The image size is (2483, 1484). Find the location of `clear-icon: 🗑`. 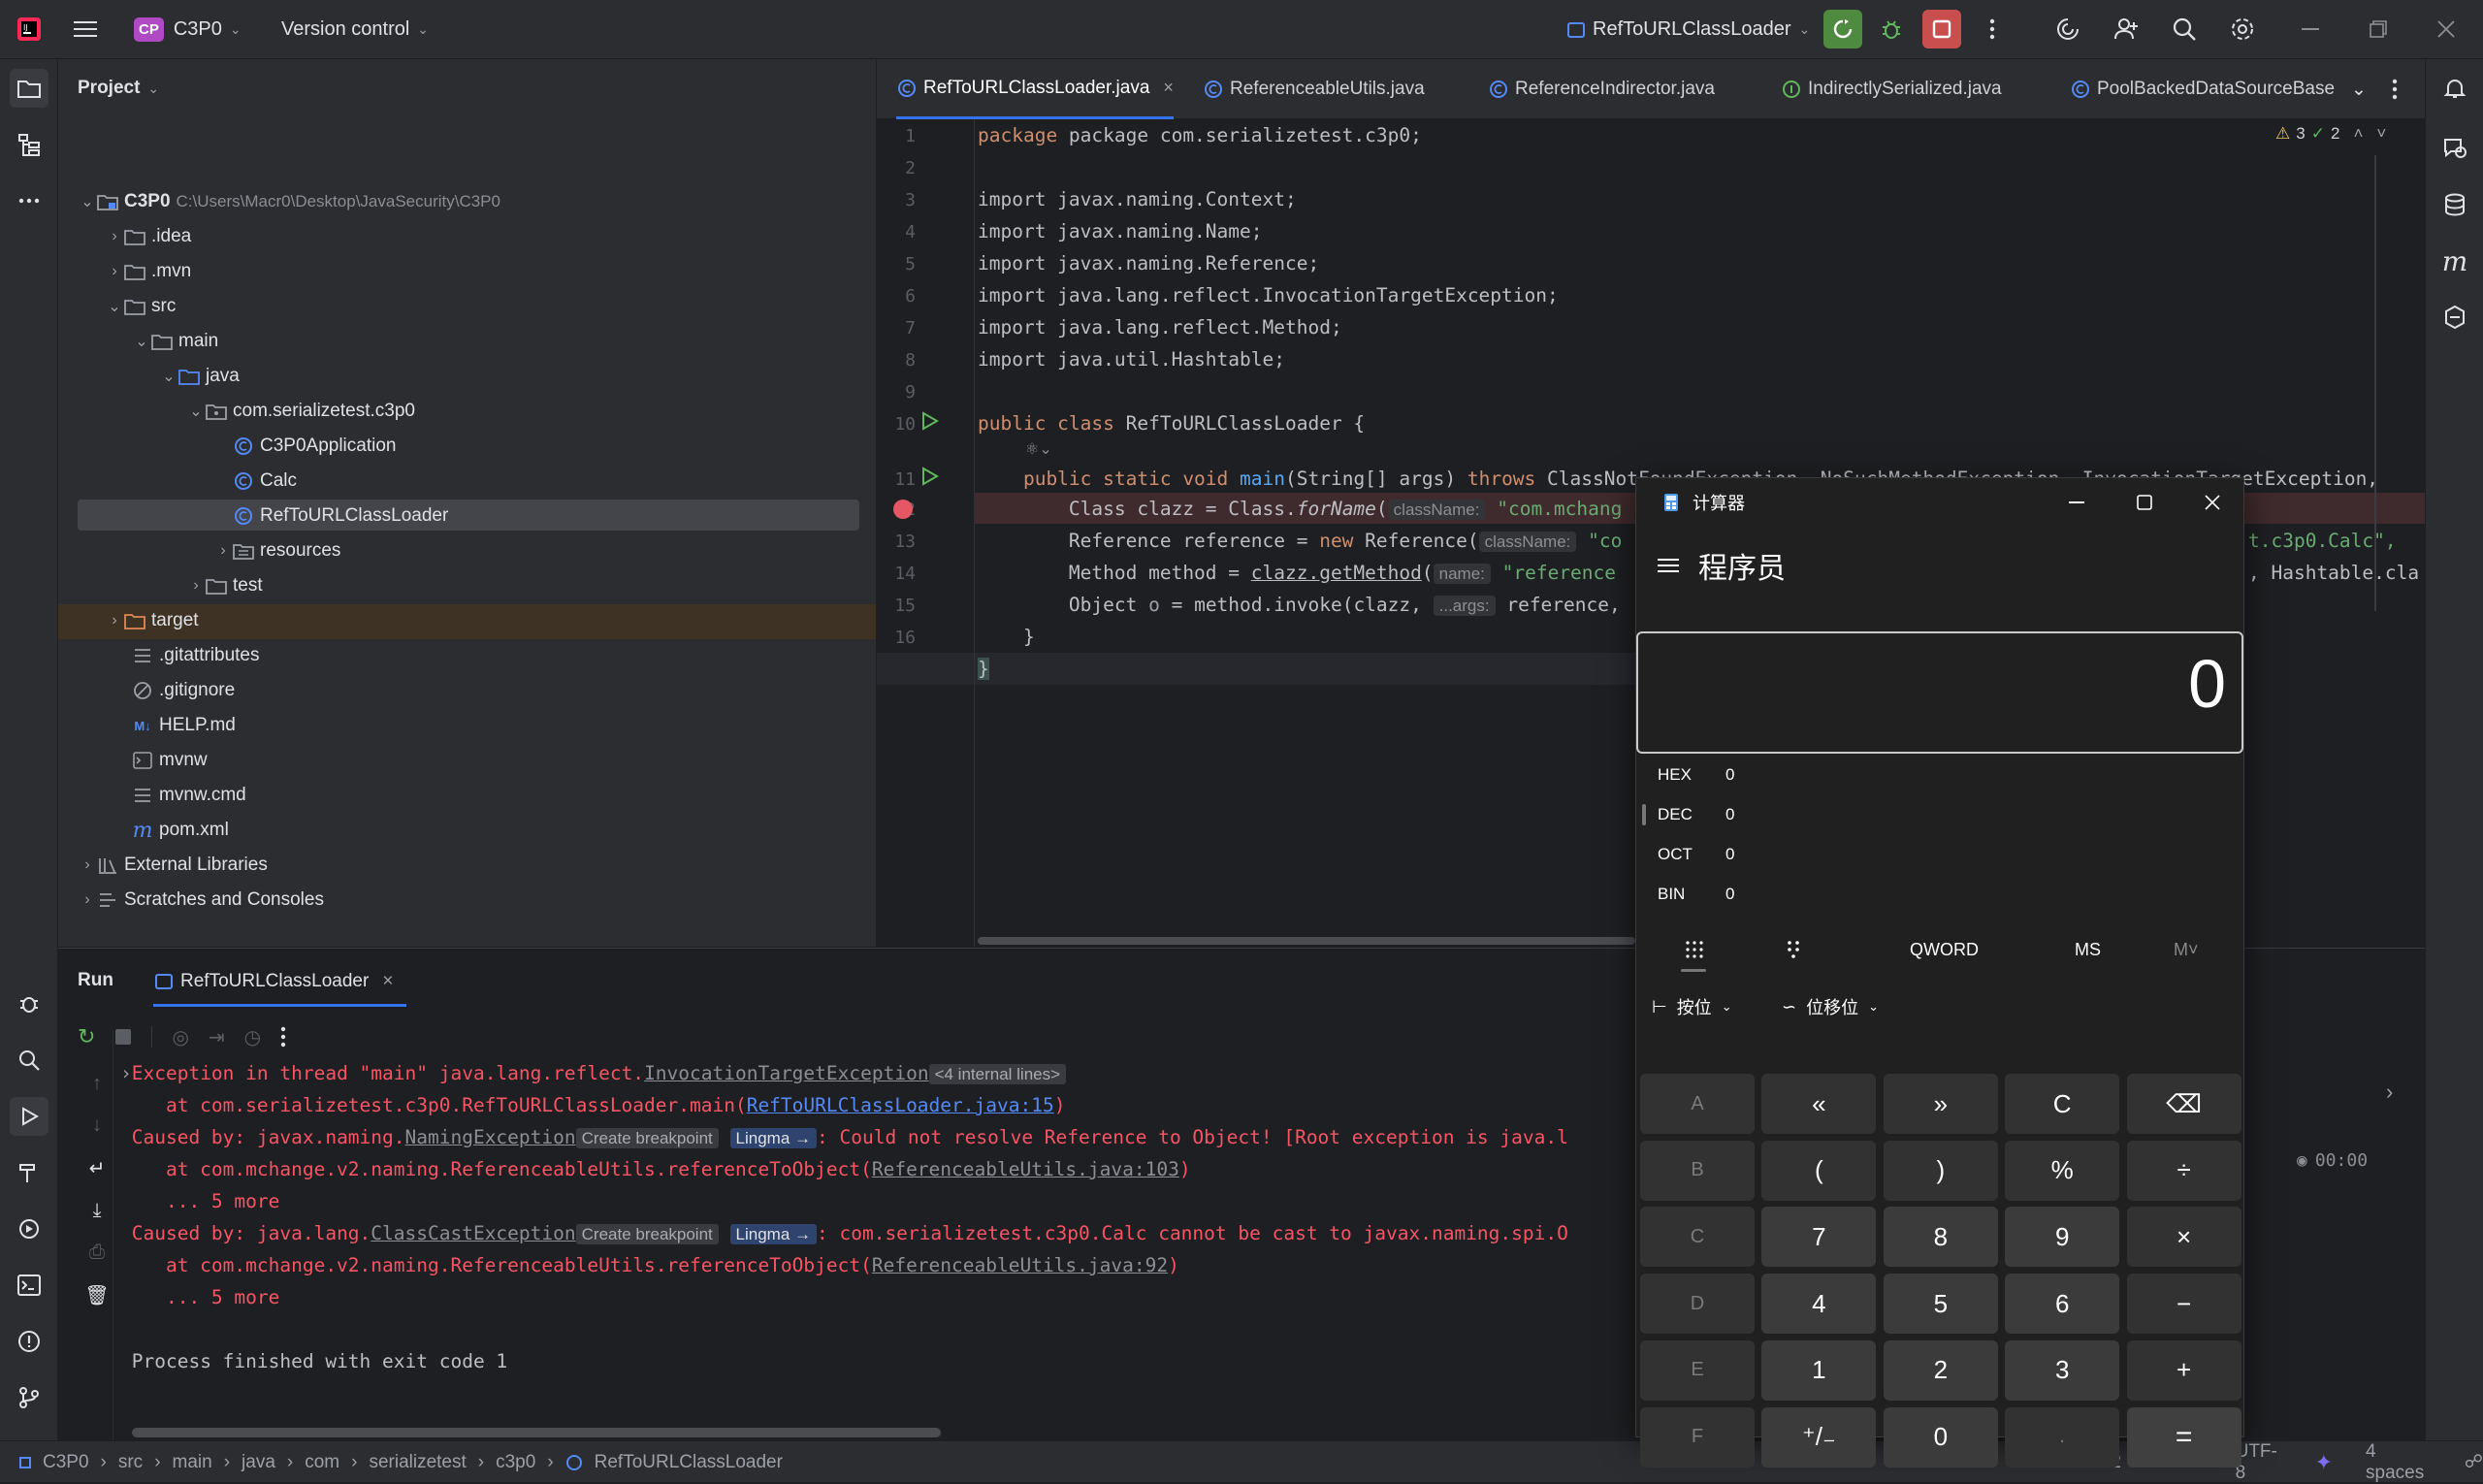

clear-icon: 🗑 is located at coordinates (97, 1295).